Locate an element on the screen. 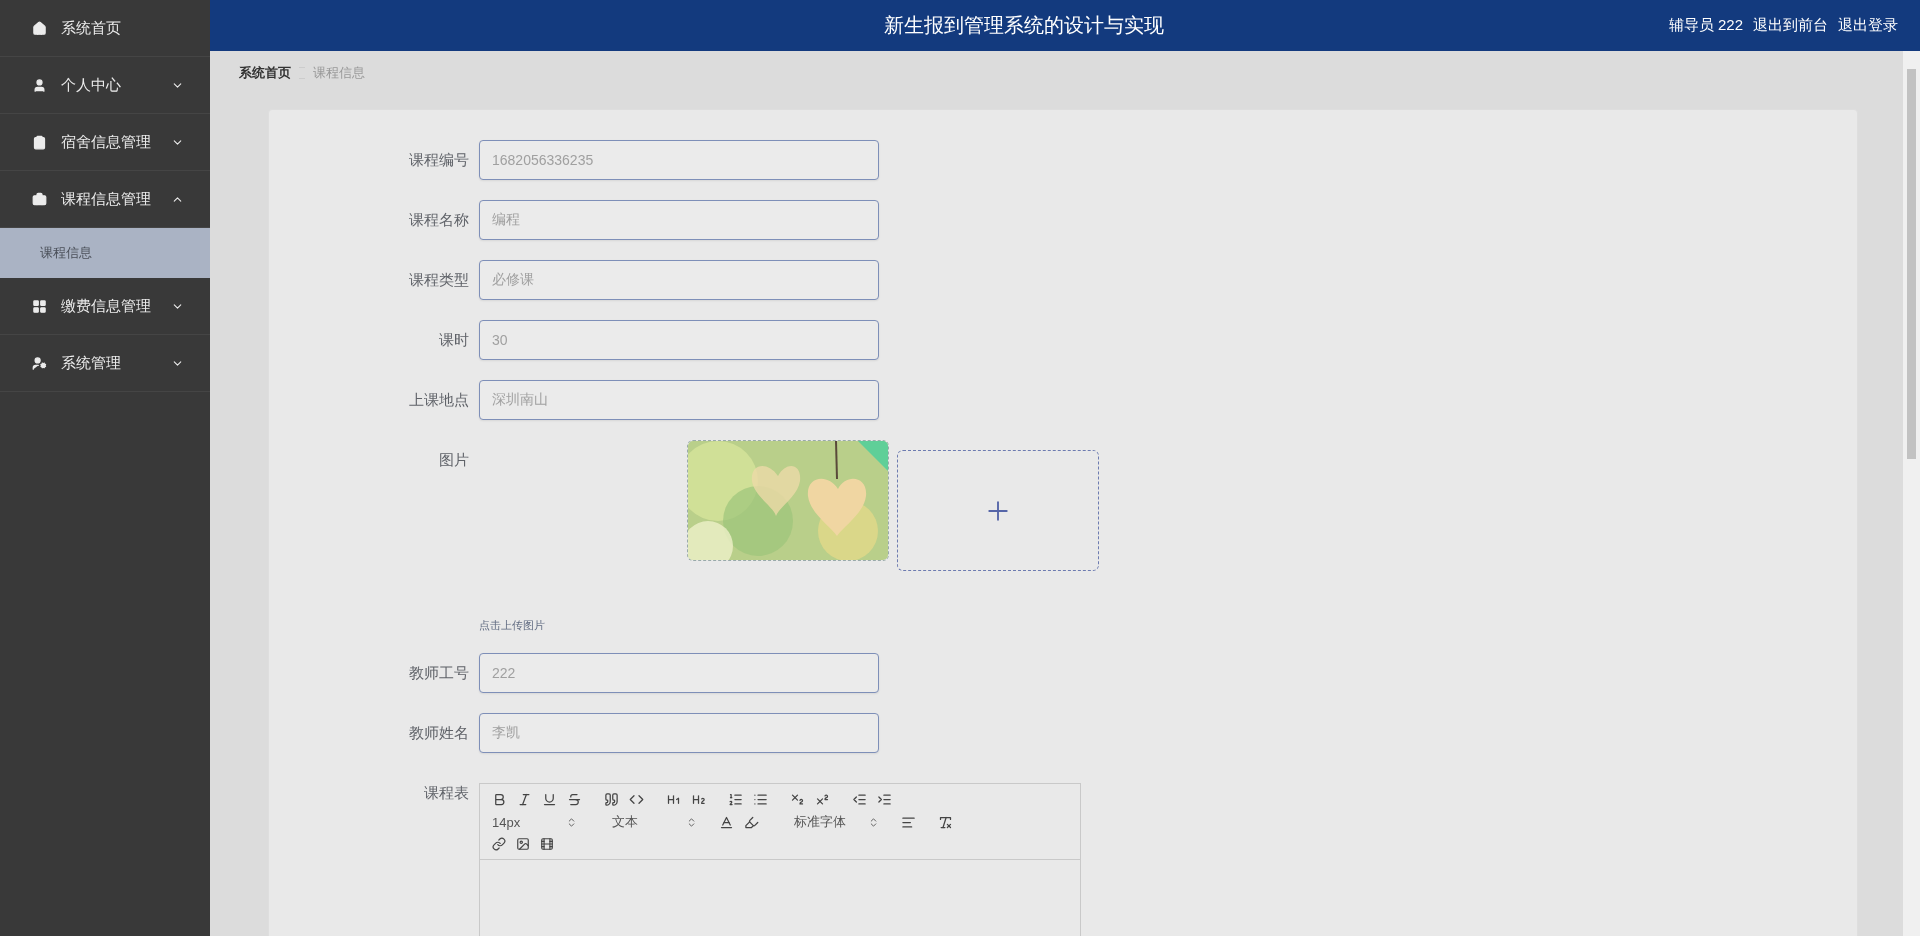 This screenshot has width=1920, height=936. code-icon is located at coordinates (636, 799).